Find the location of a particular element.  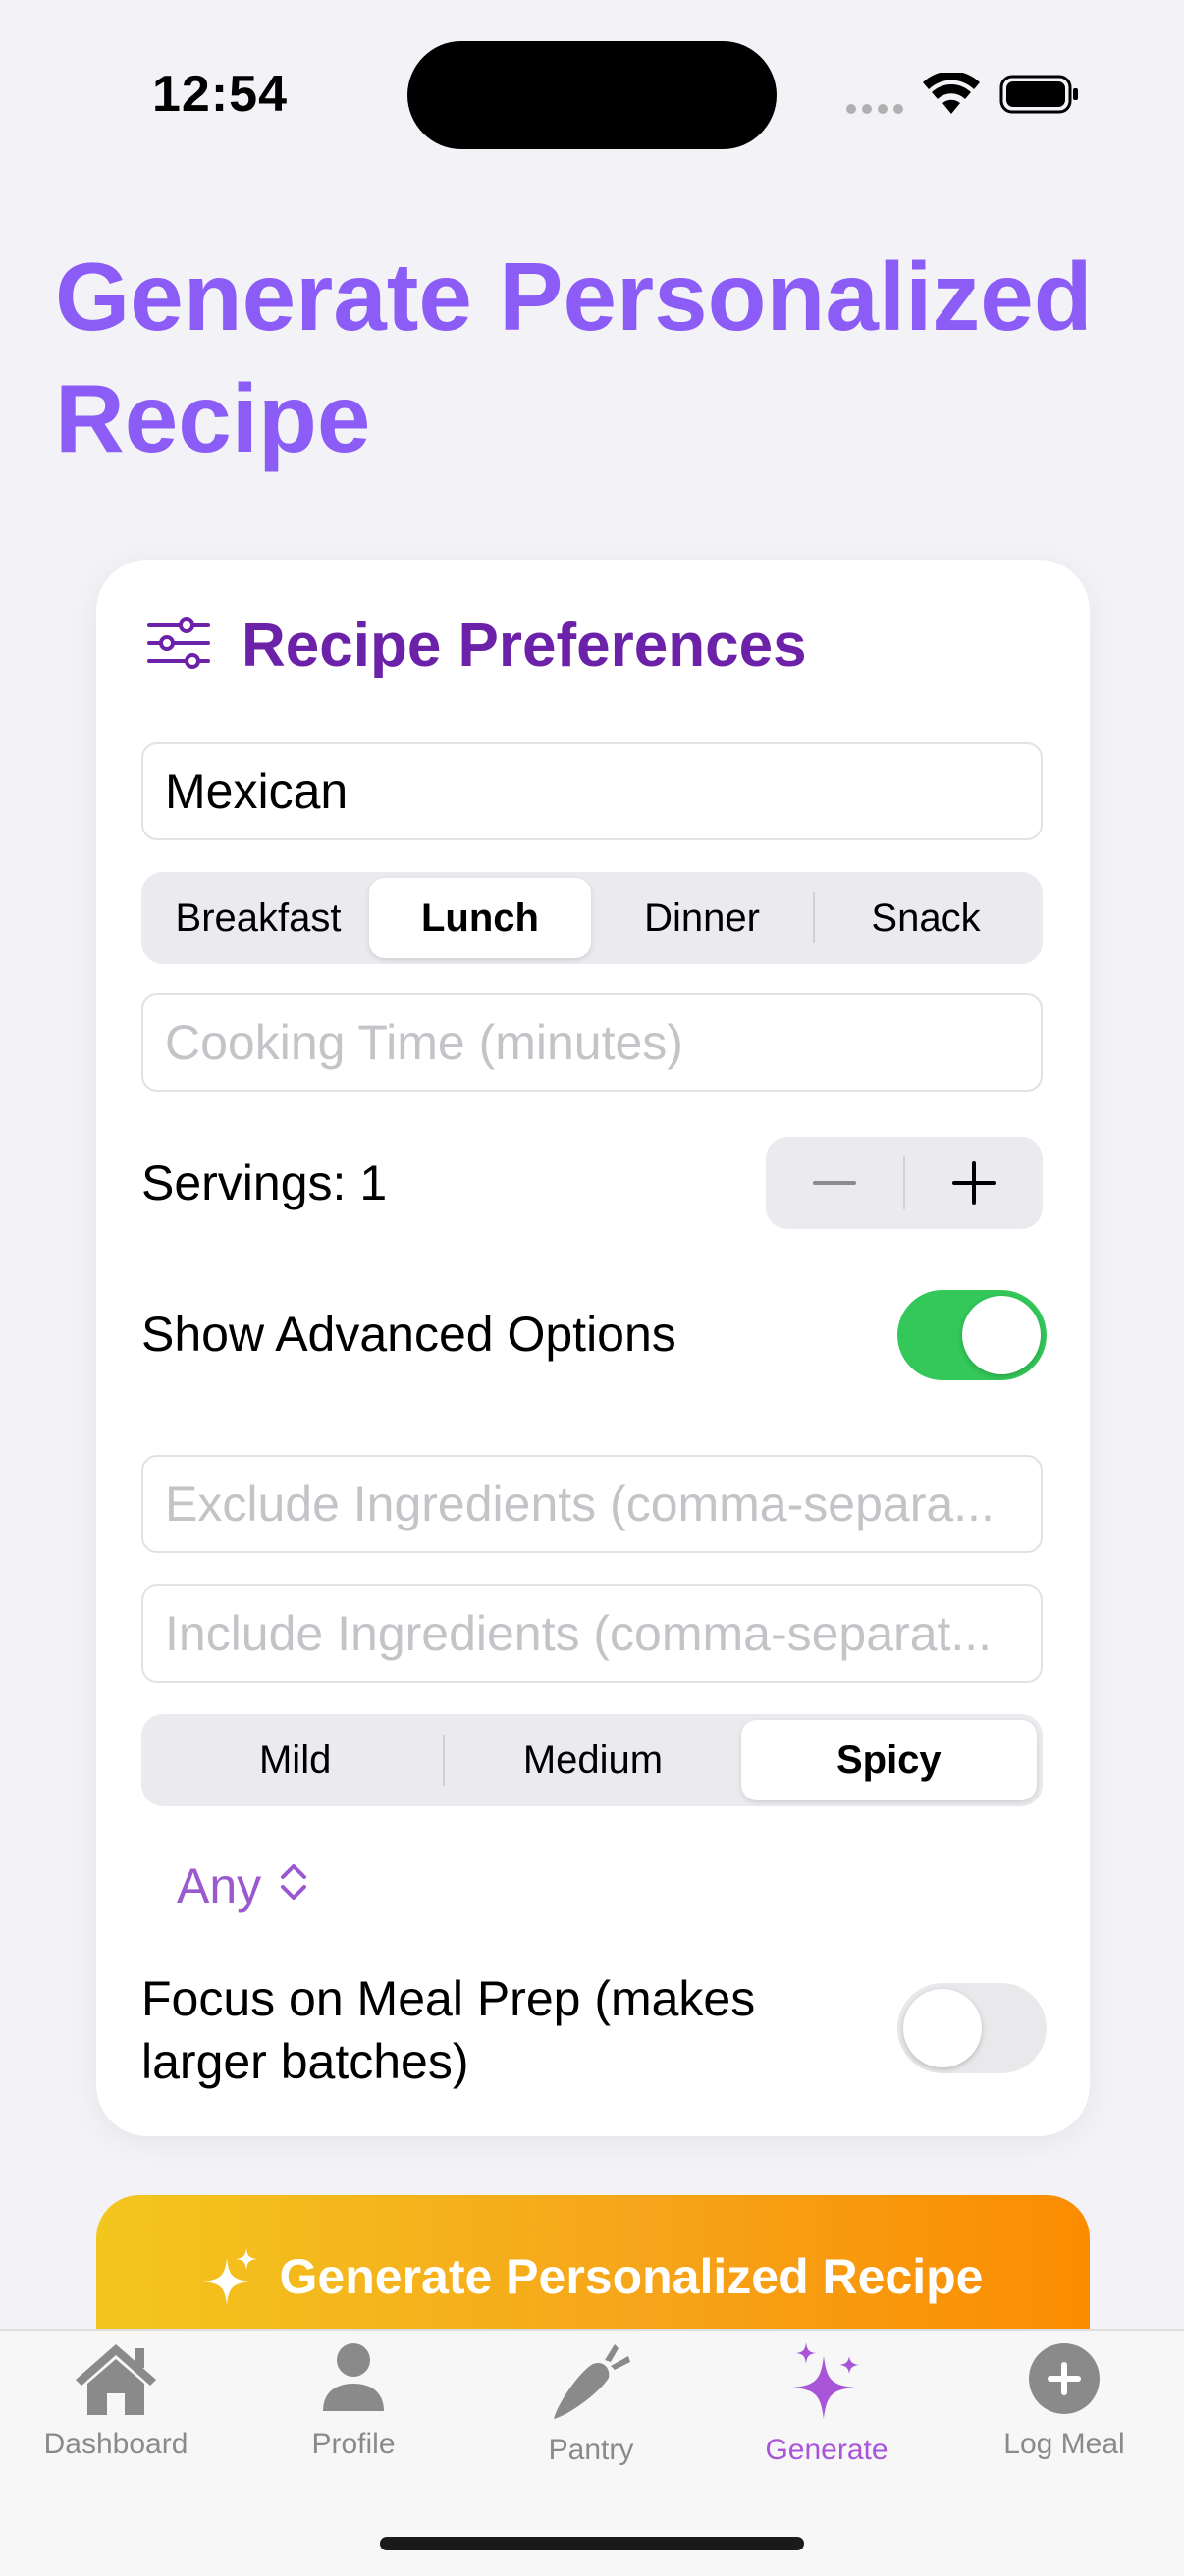

segment-lunch: Lunch is located at coordinates (480, 918).